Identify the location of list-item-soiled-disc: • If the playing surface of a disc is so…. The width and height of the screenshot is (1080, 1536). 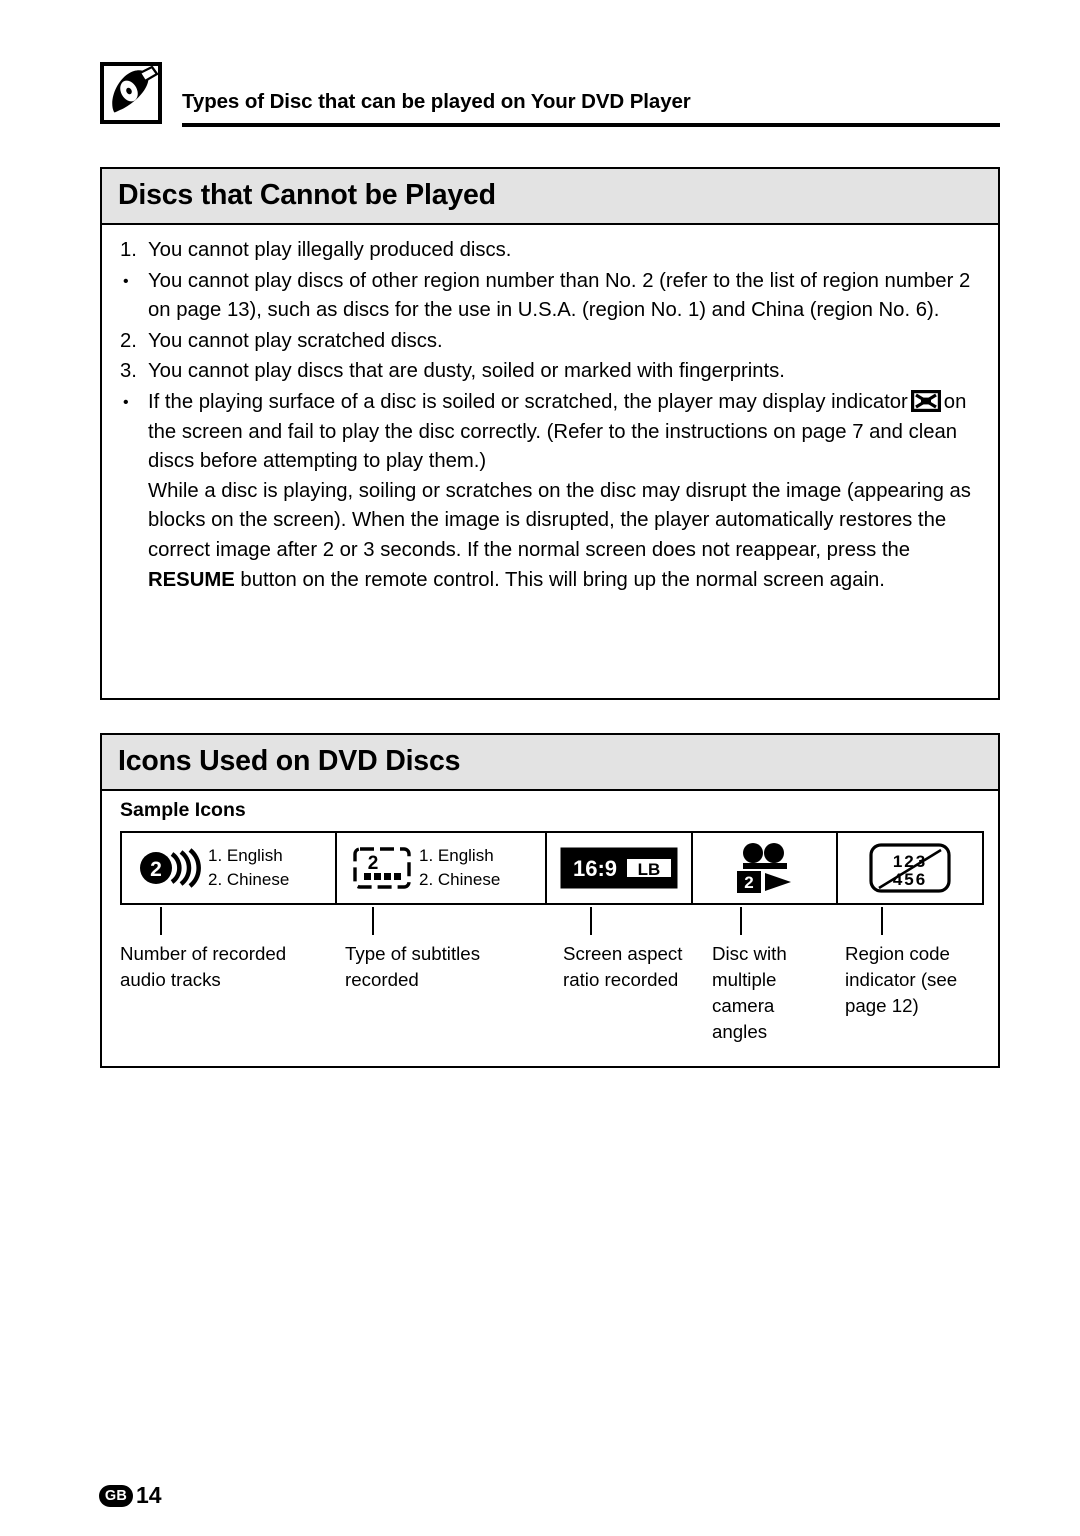
(550, 491).